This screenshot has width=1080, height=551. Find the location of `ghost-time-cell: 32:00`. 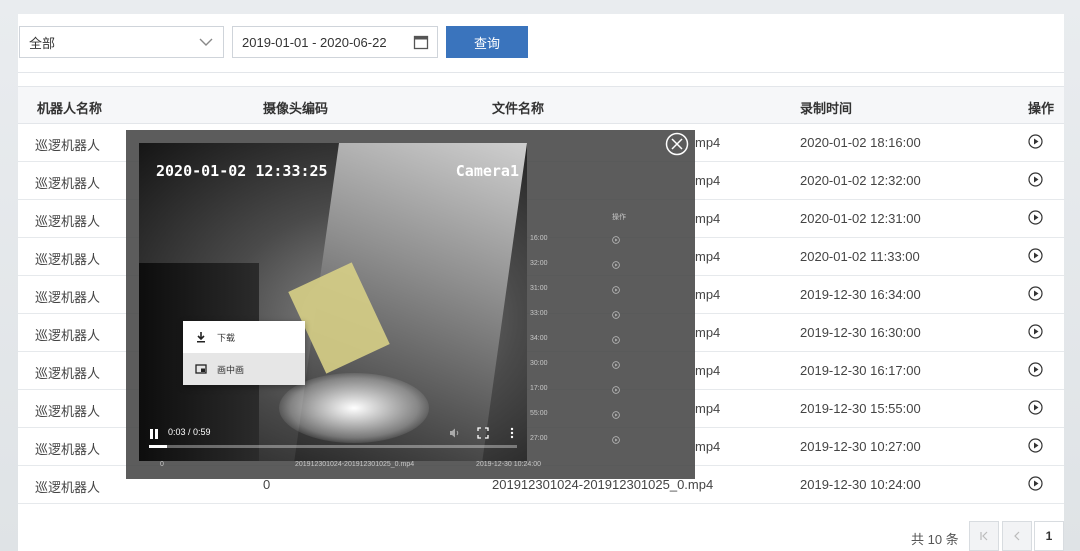

ghost-time-cell: 32:00 is located at coordinates (539, 263).